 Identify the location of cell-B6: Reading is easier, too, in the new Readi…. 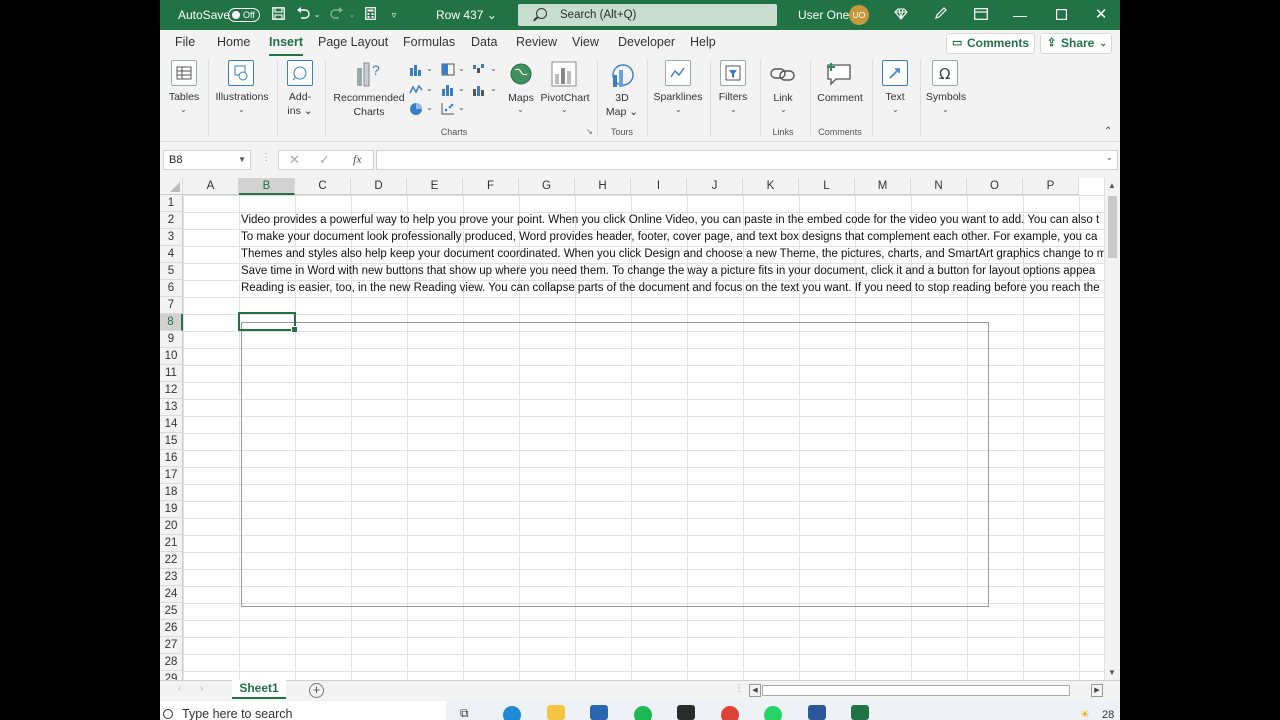
(670, 288).